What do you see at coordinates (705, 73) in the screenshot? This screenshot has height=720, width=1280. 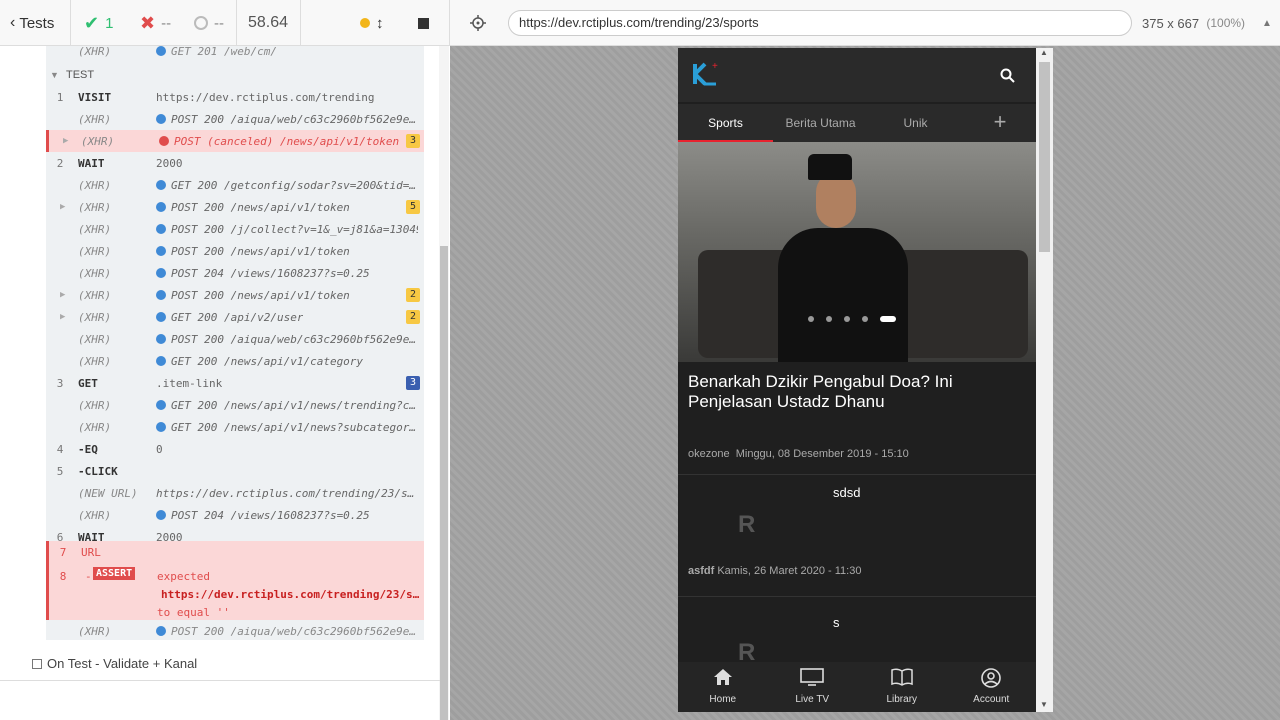 I see `rcti-logo-icon: +` at bounding box center [705, 73].